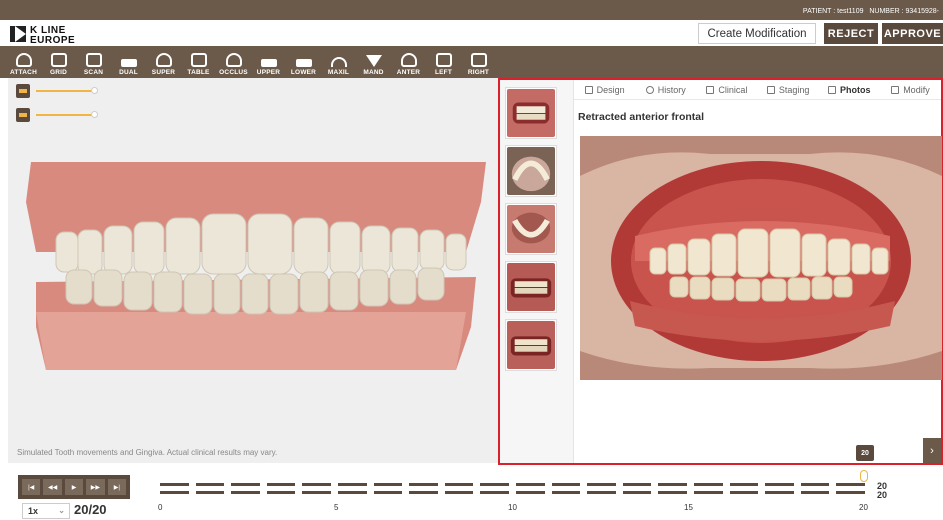 This screenshot has width=943, height=520. I want to click on tool-grid: GRID, so click(58, 62).